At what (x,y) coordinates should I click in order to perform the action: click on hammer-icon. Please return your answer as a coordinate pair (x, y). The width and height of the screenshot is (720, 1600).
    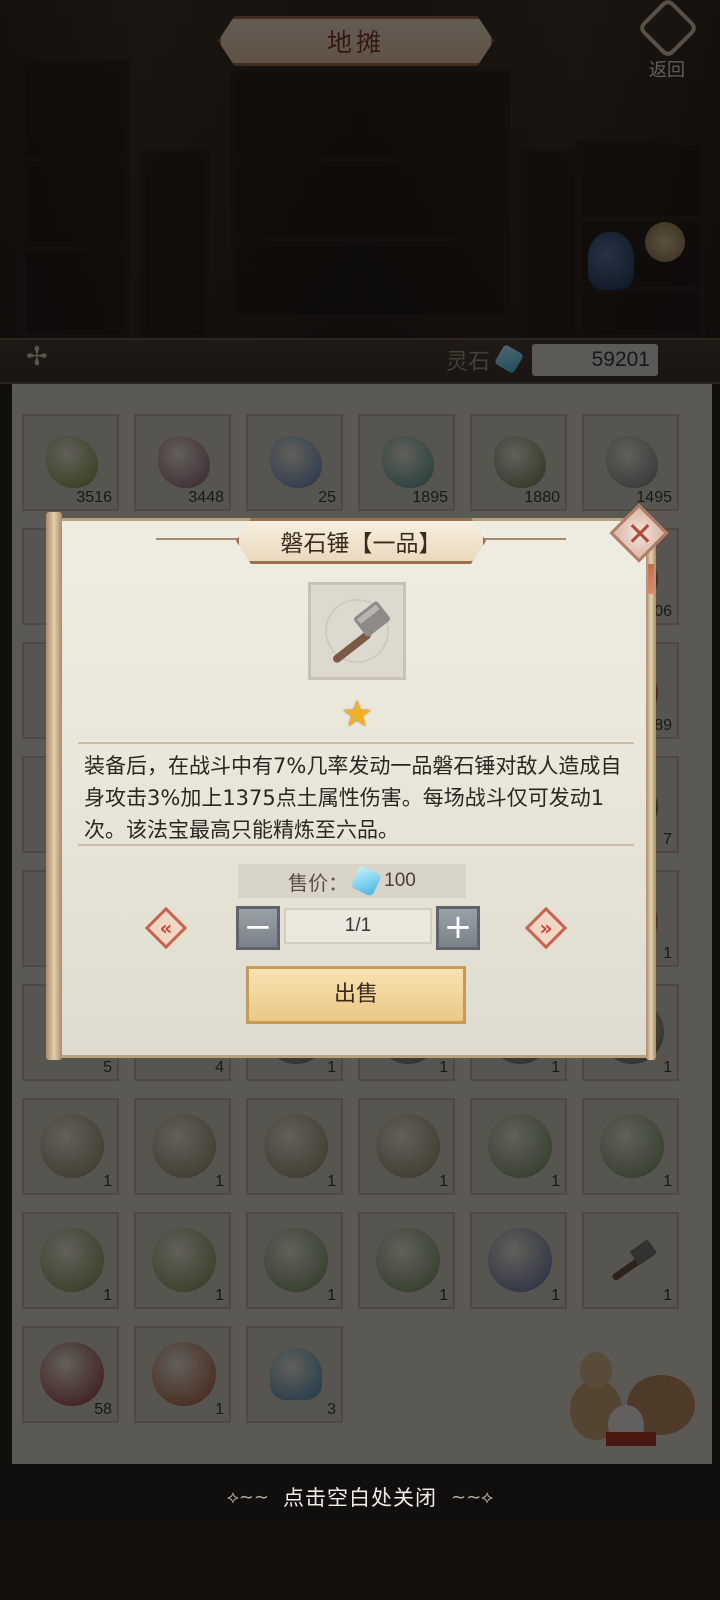
    Looking at the image, I should click on (361, 632).